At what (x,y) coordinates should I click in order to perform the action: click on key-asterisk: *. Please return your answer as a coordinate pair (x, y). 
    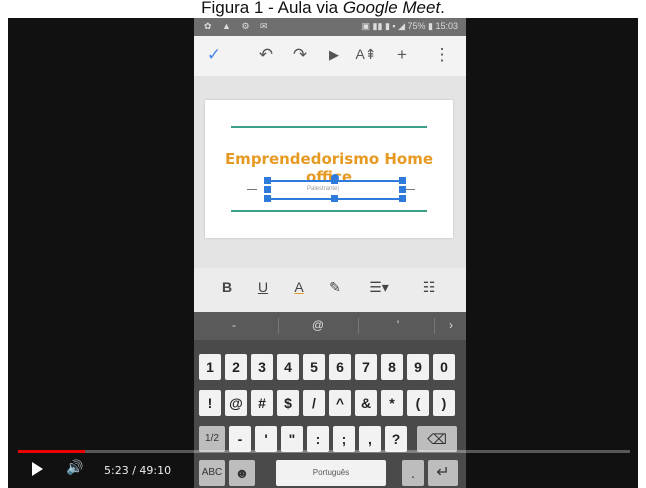
    Looking at the image, I should click on (392, 403).